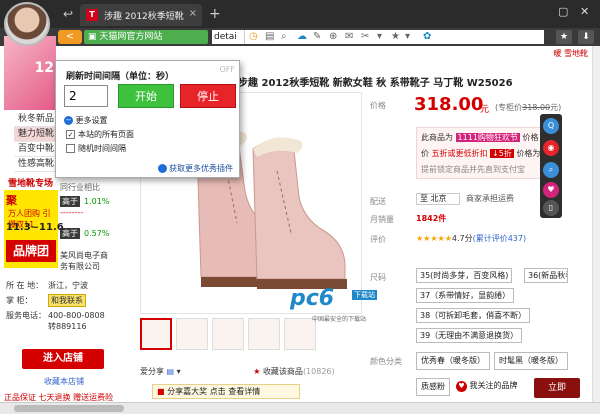 This screenshot has width=600, height=414. Describe the element at coordinates (302, 37) in the screenshot. I see `cloud-icon: ☁` at that location.